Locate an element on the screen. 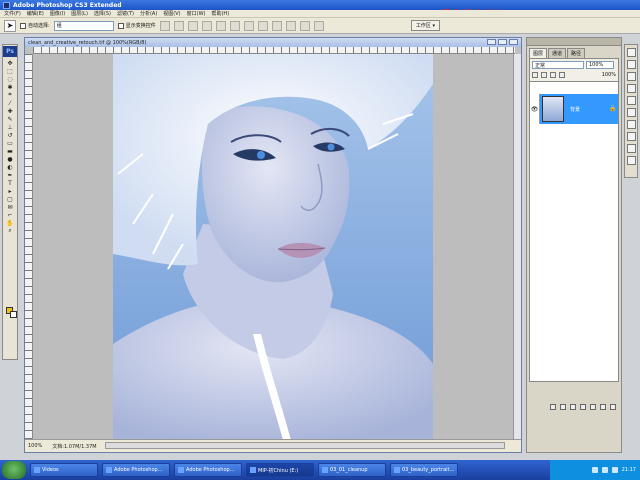 The width and height of the screenshot is (640, 480). taskbar-item-drive: MIP-初Chinu (E:) is located at coordinates (280, 470).